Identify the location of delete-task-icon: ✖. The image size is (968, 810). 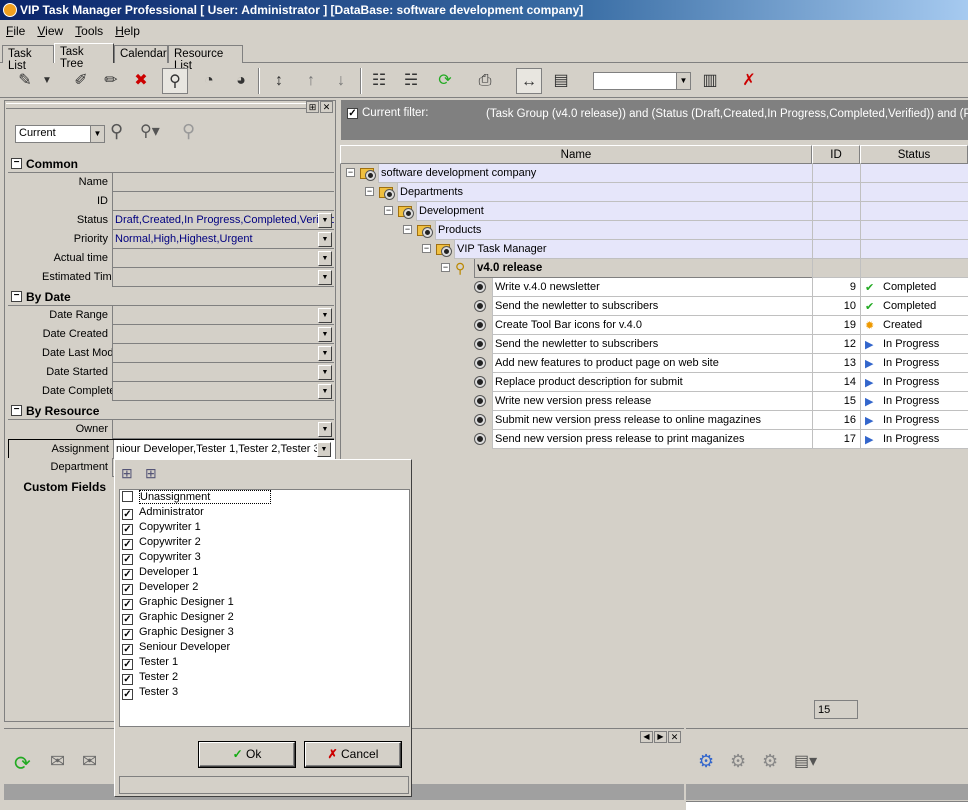
(141, 81).